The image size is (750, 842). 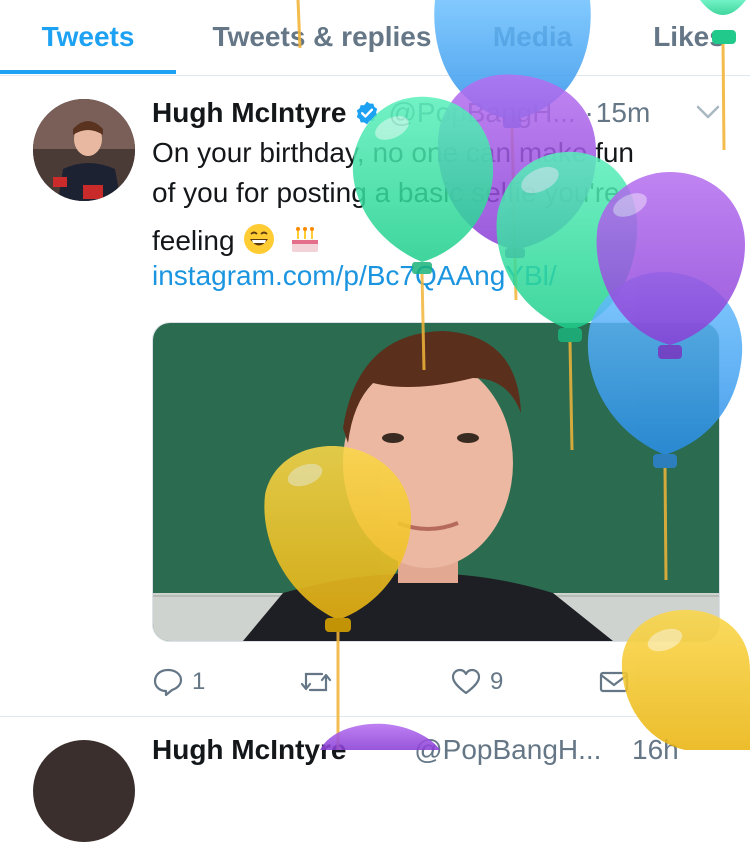 I want to click on tweet-timestamp: 16h, so click(x=655, y=750).